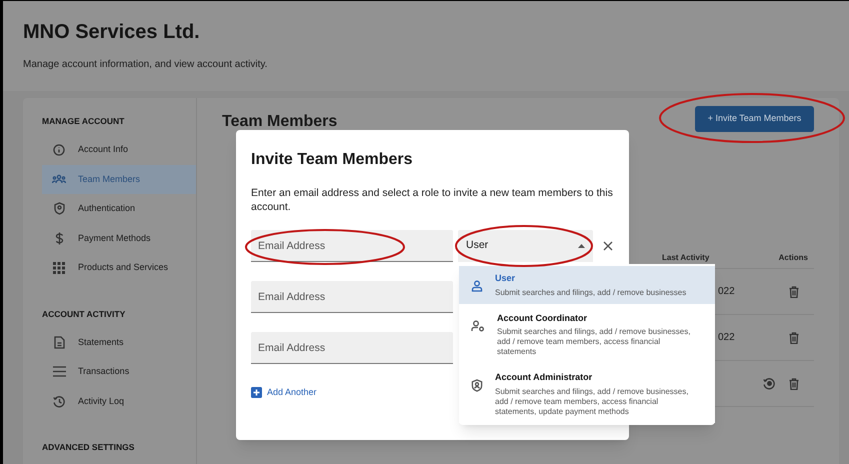 This screenshot has height=464, width=849. I want to click on dialog-title: Invite Team Members, so click(332, 160).